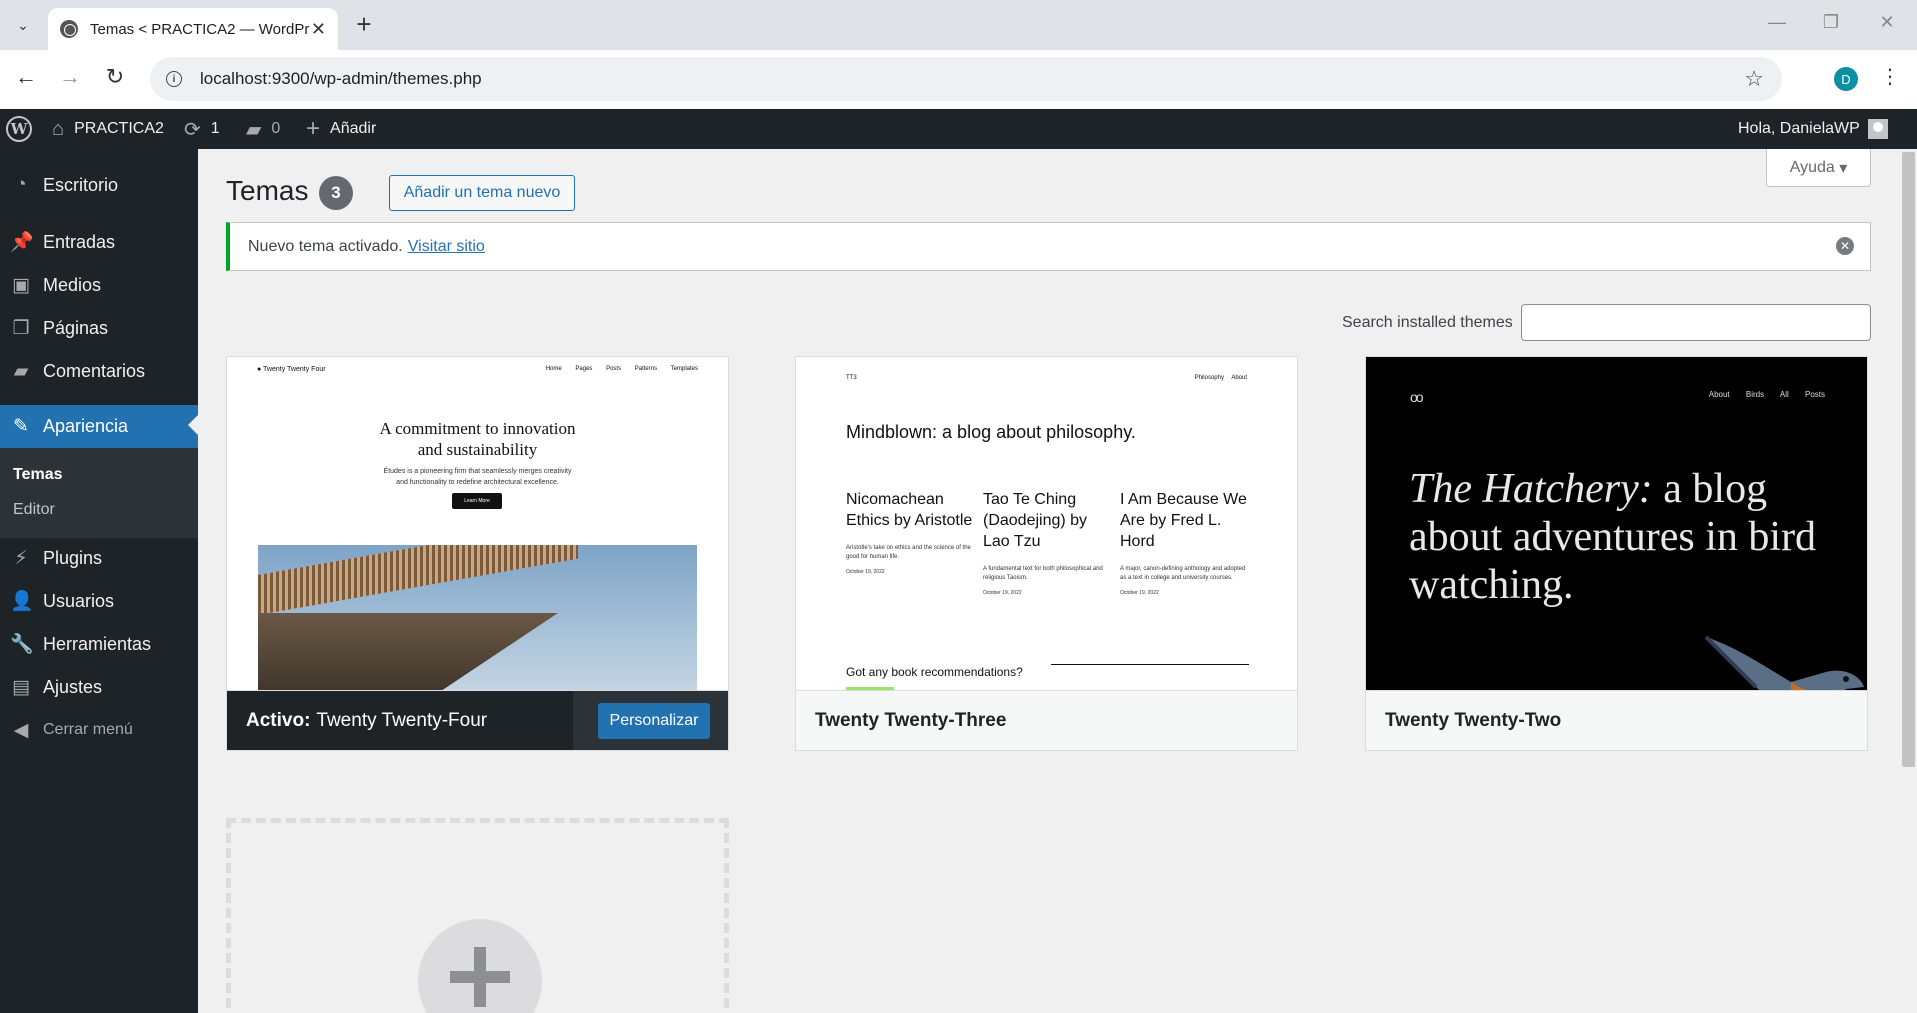 The height and width of the screenshot is (1013, 1917). Describe the element at coordinates (1799, 128) in the screenshot. I see `greeting: Hola, DanielaWP` at that location.